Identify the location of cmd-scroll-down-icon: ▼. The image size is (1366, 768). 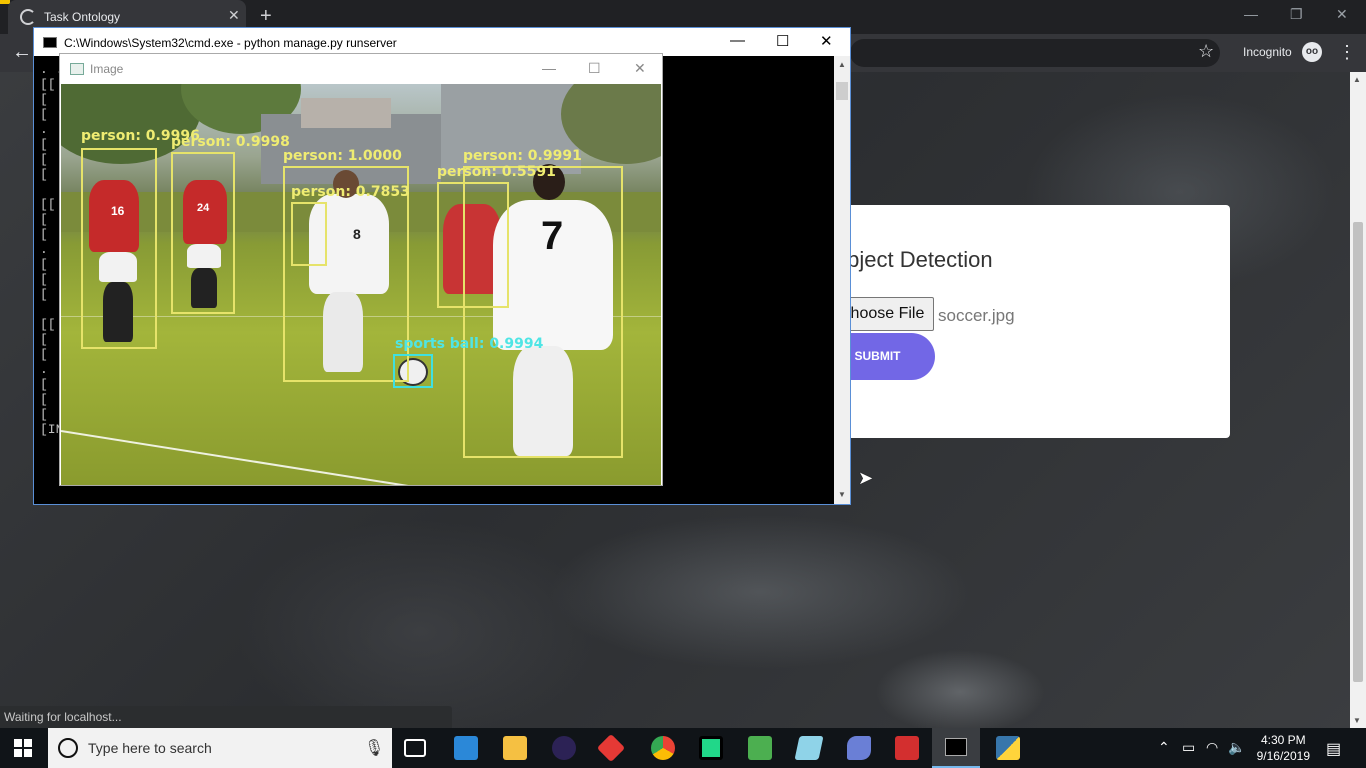
(842, 494).